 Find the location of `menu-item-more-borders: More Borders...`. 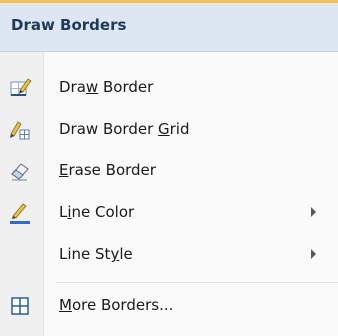

menu-item-more-borders: More Borders... is located at coordinates (169, 306).